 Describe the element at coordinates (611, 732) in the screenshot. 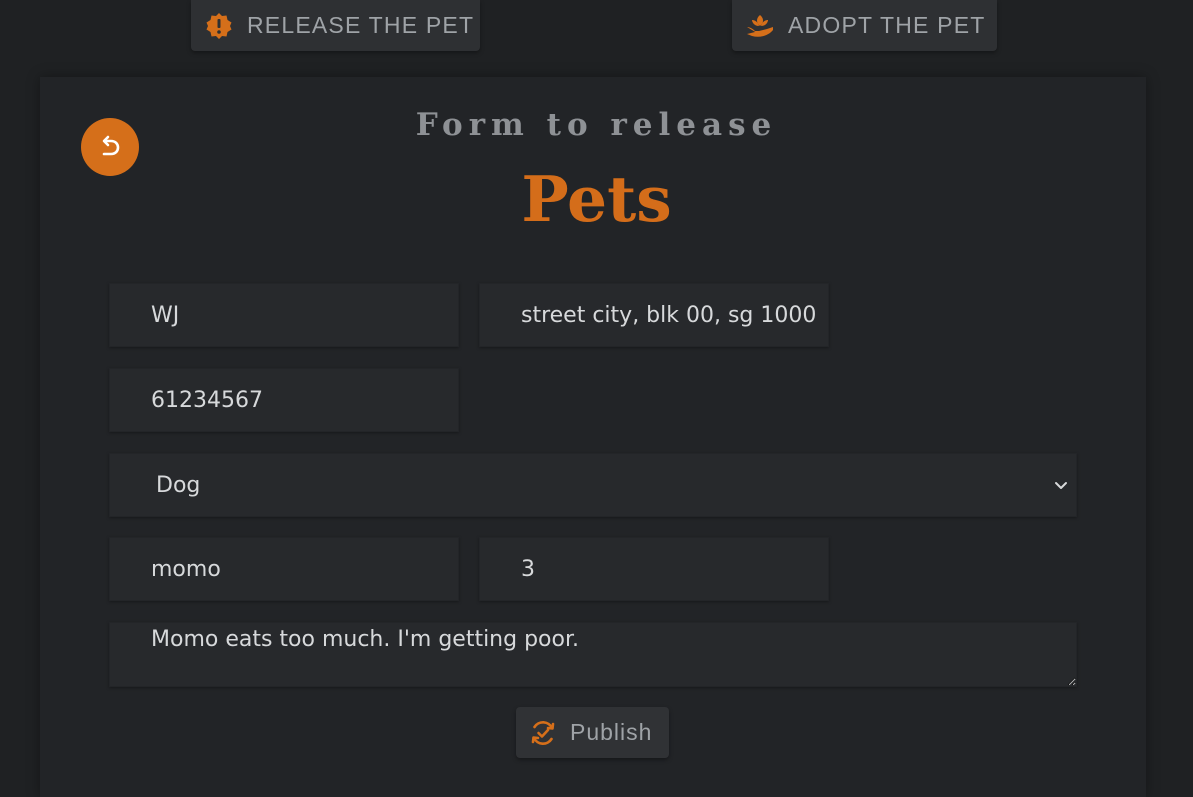

I see `publish-label: Publish` at that location.